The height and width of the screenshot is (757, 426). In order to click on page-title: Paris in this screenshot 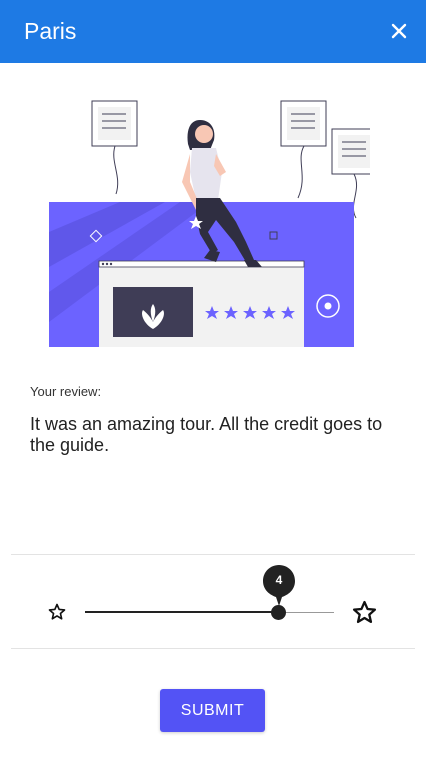, I will do `click(50, 31)`.